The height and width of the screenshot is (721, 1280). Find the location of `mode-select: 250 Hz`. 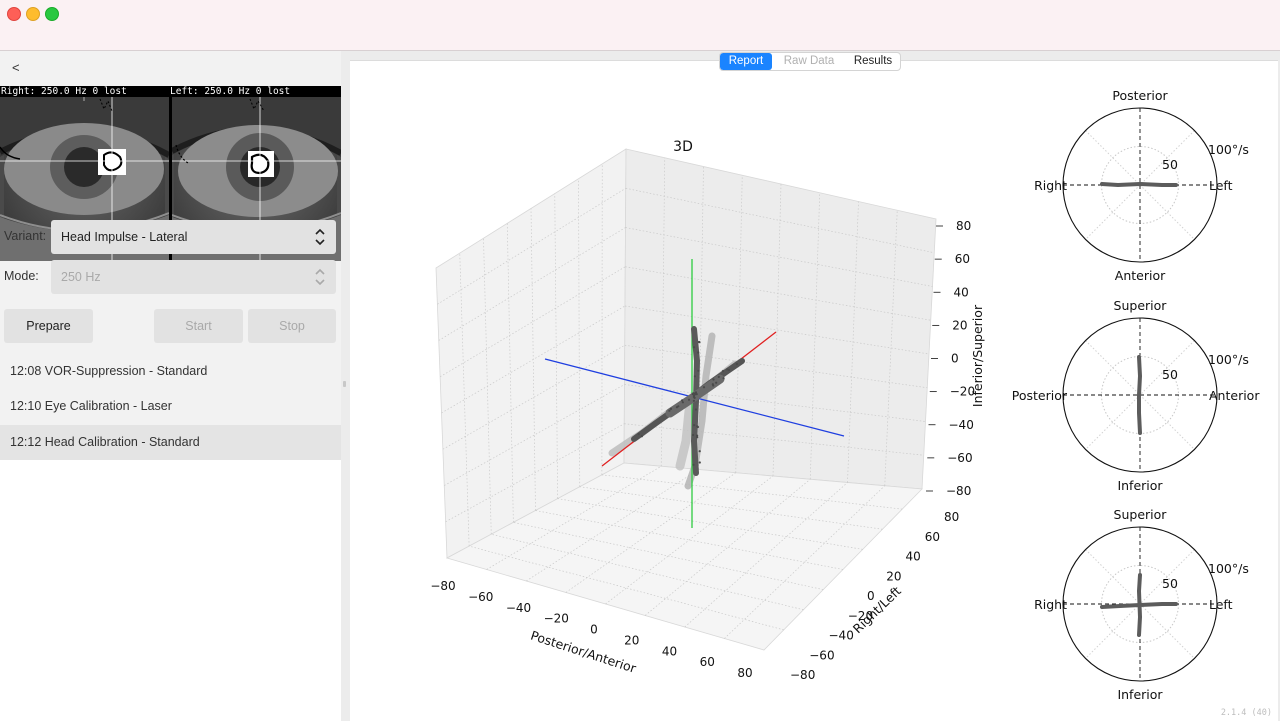

mode-select: 250 Hz is located at coordinates (193, 277).